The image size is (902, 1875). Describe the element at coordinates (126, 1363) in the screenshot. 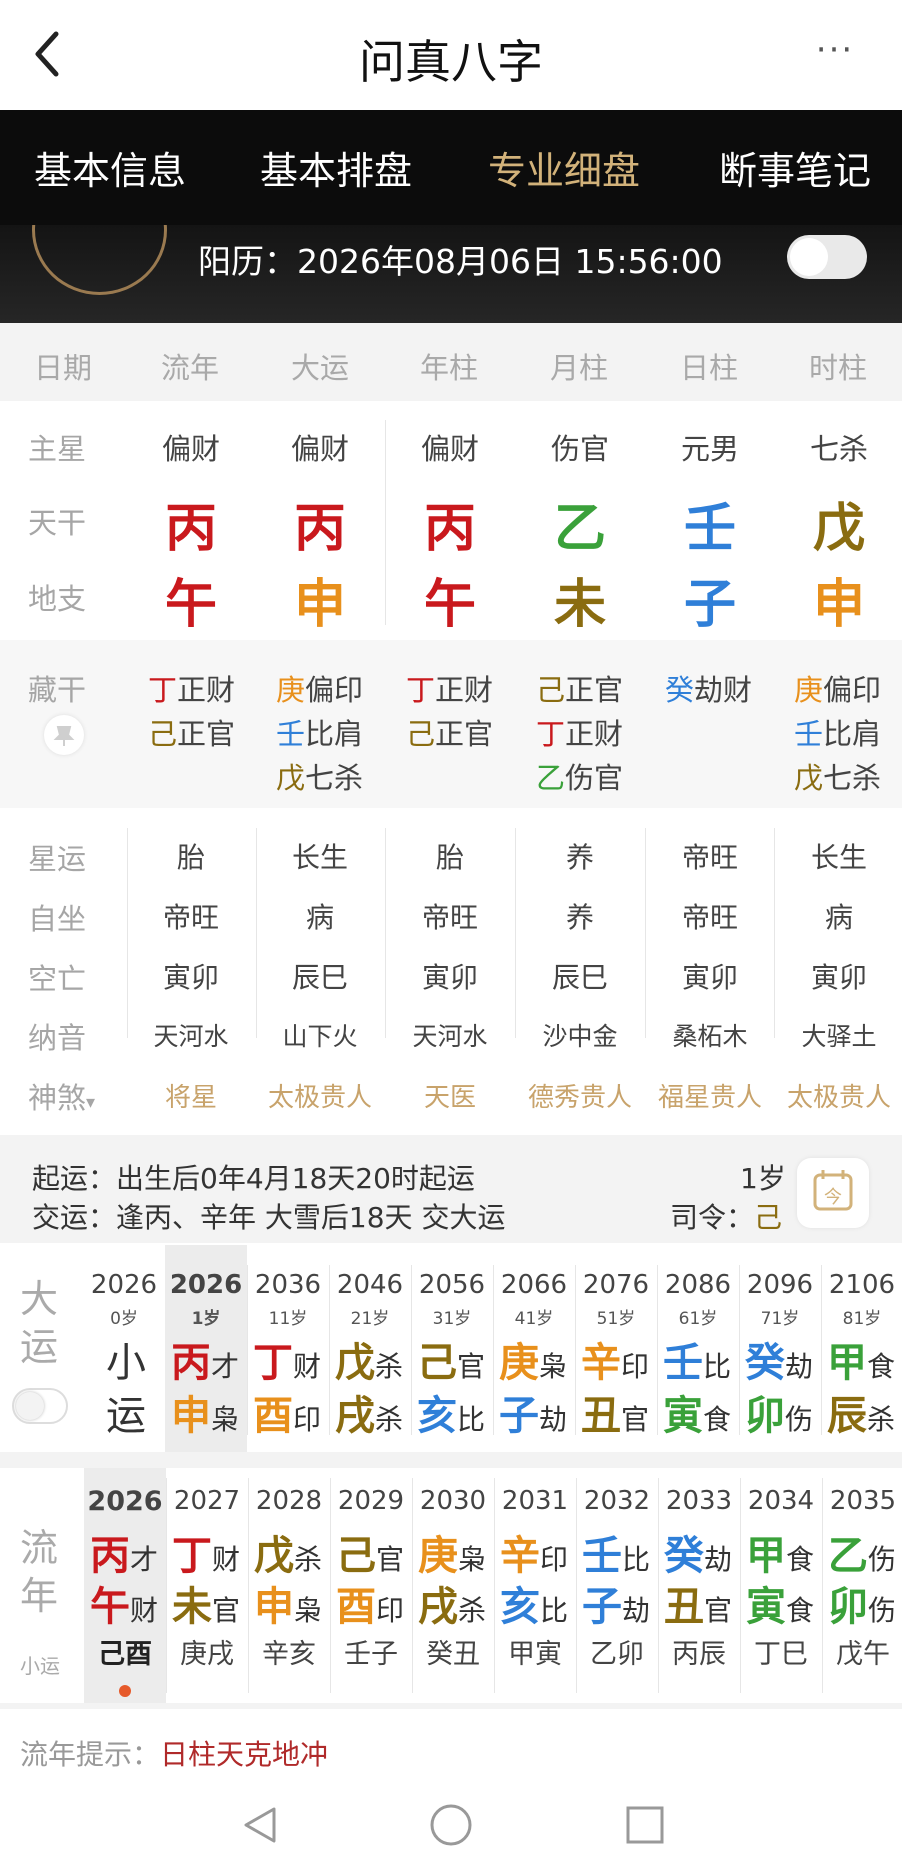

I see `xiaoyun-char: 小` at that location.